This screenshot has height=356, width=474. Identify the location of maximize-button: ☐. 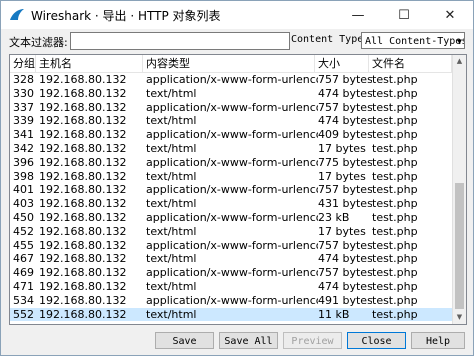
(404, 15).